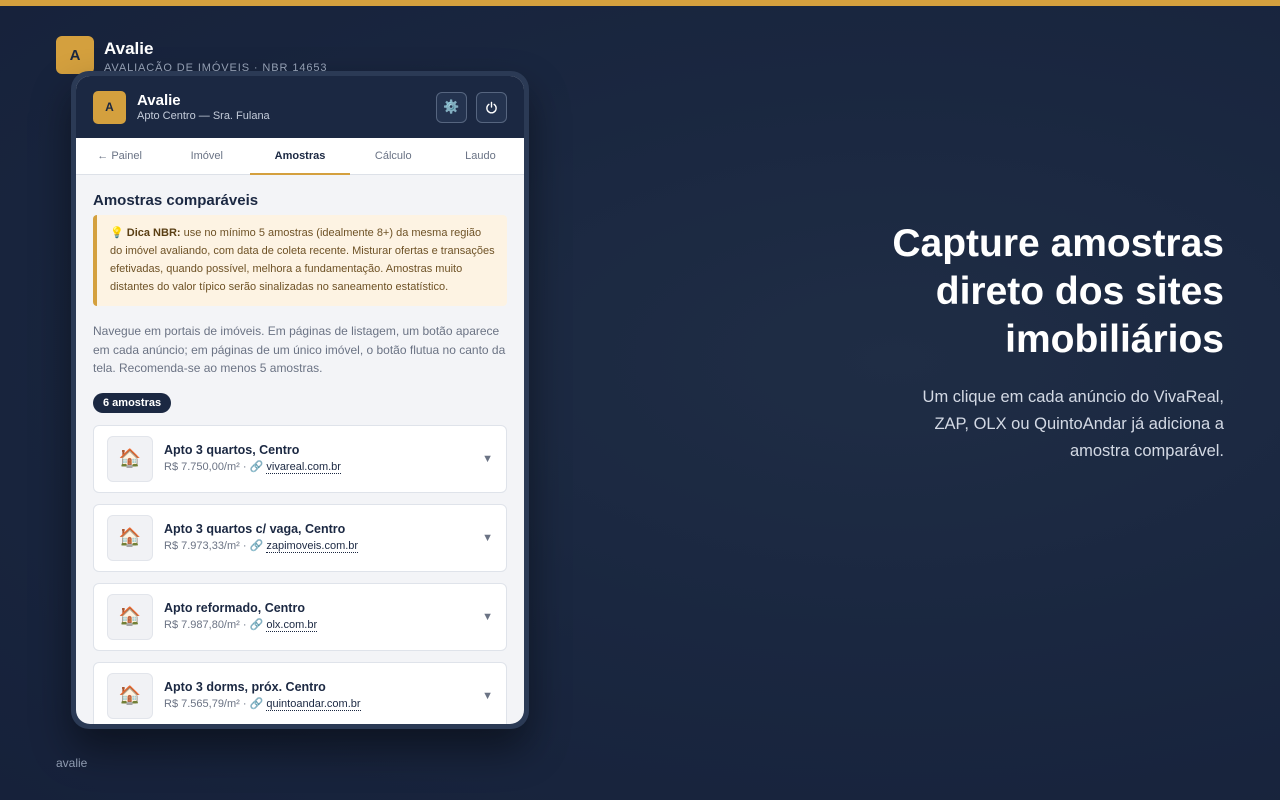 The image size is (1280, 800). I want to click on tab-laudo: Laudo, so click(480, 156).